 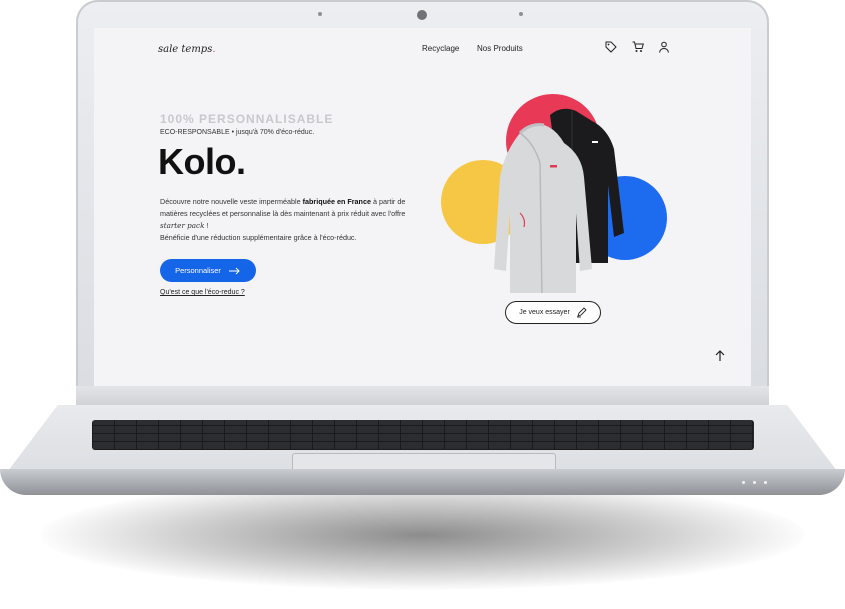 What do you see at coordinates (423, 435) in the screenshot?
I see `laptop-keyboard` at bounding box center [423, 435].